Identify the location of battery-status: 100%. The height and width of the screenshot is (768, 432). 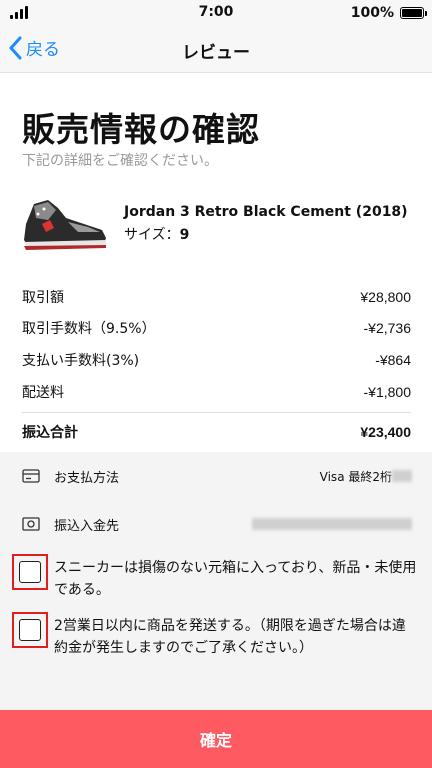
(388, 13).